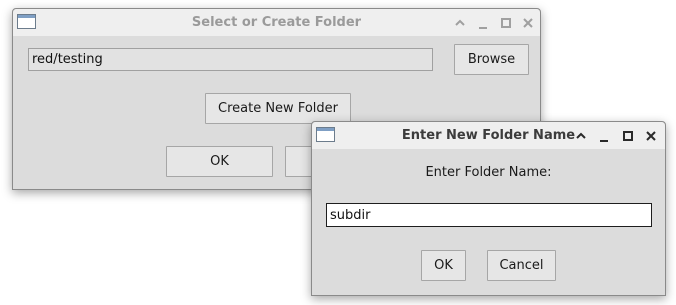 Image resolution: width=676 pixels, height=305 pixels. I want to click on browse-button: Browse, so click(491, 59).